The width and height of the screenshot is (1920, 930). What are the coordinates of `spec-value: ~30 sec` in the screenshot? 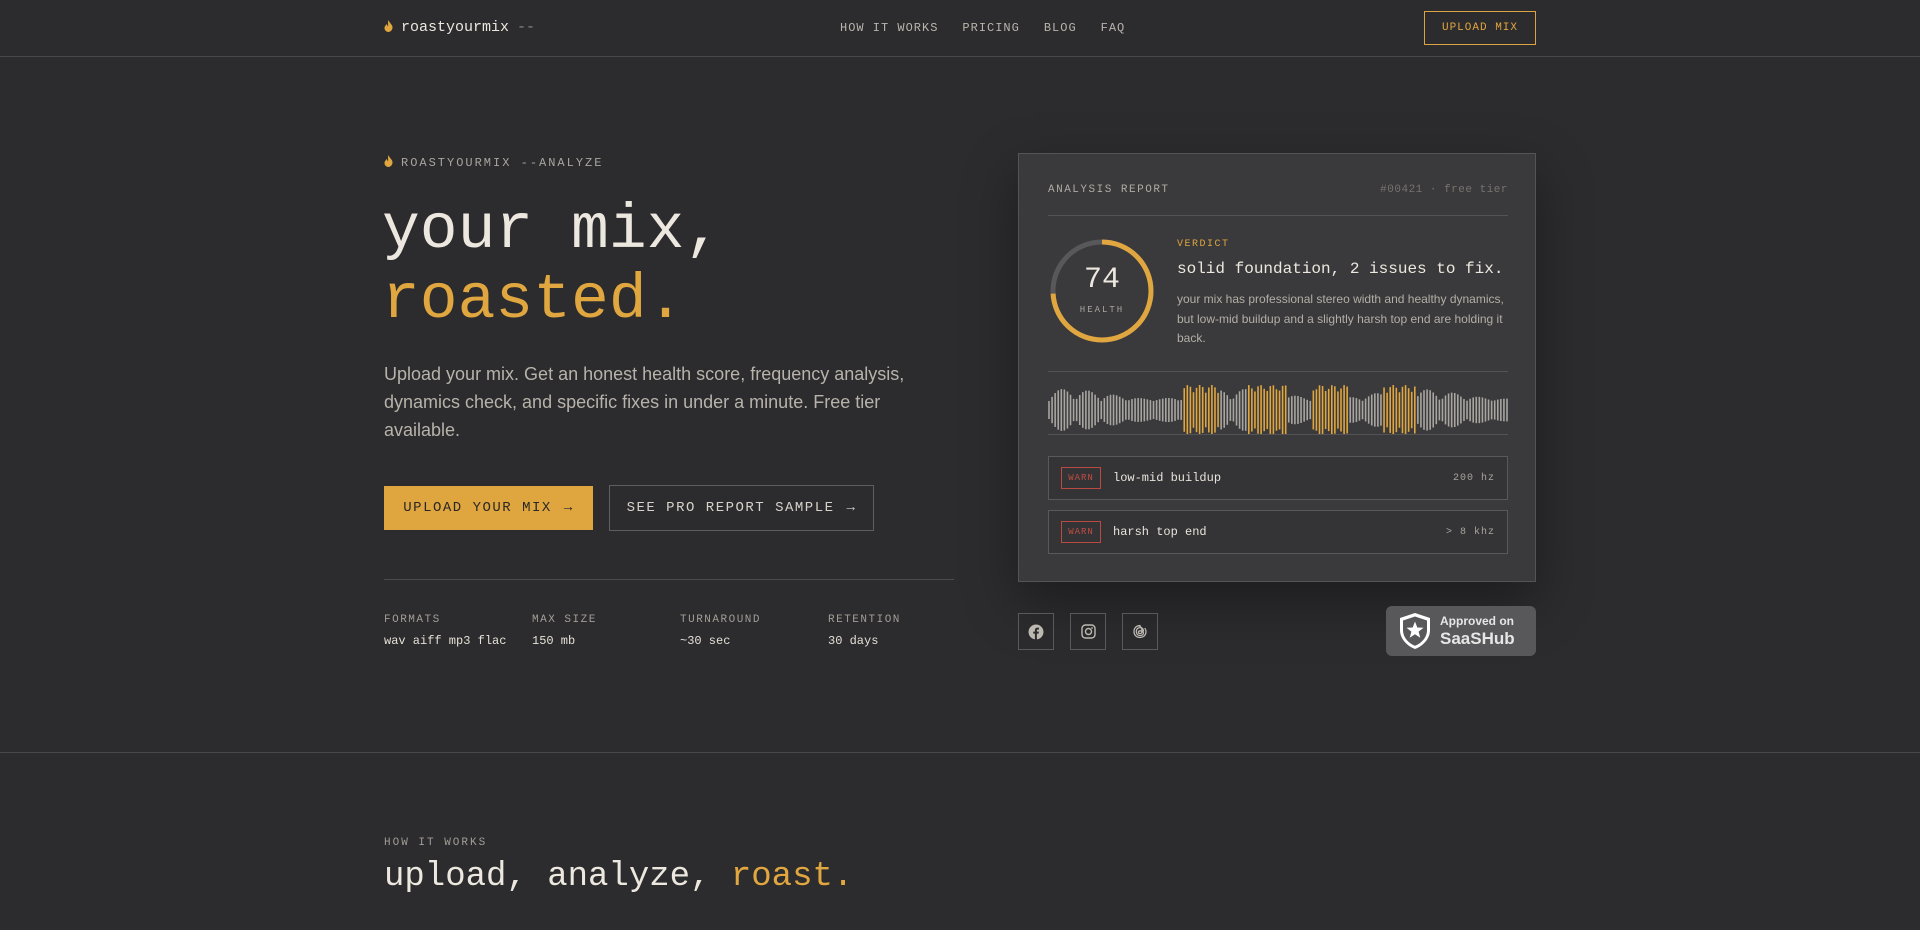 It's located at (705, 641).